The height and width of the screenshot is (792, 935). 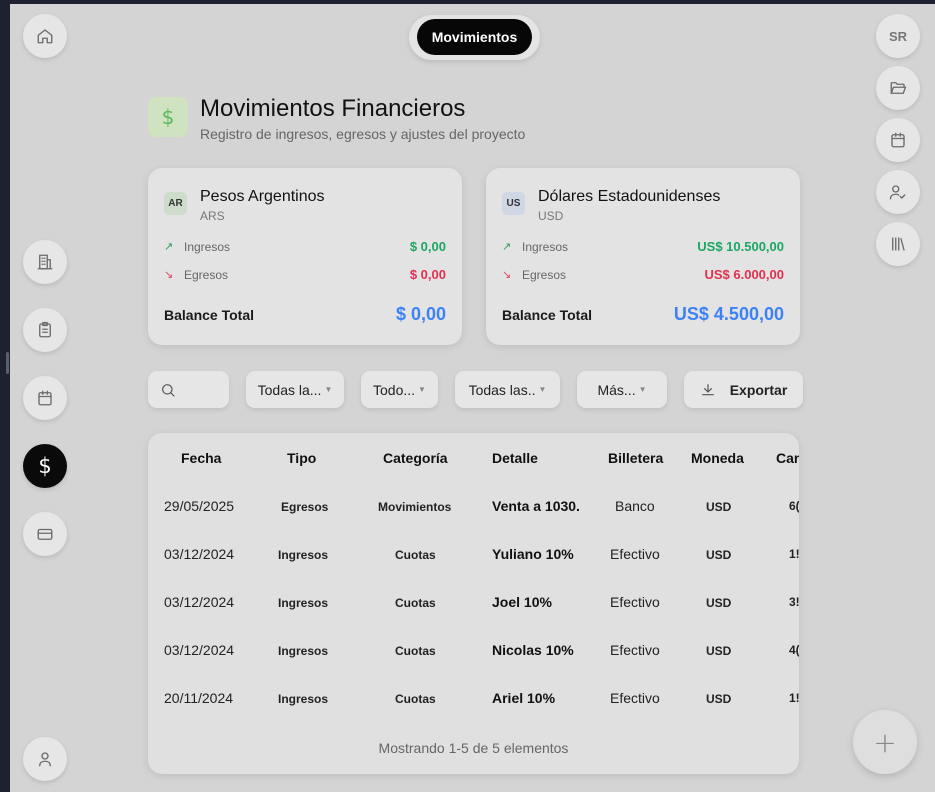 I want to click on currency-name: Dólares Estadounidenses, so click(x=629, y=196).